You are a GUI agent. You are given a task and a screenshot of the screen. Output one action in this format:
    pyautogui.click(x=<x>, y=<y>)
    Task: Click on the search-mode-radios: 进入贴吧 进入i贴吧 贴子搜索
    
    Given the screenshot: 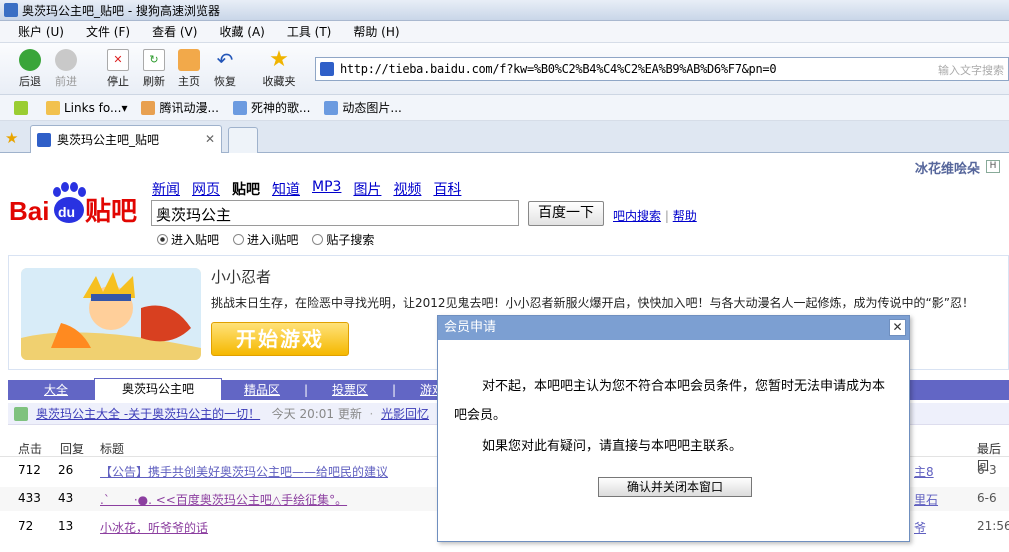 What is the action you would take?
    pyautogui.click(x=272, y=239)
    